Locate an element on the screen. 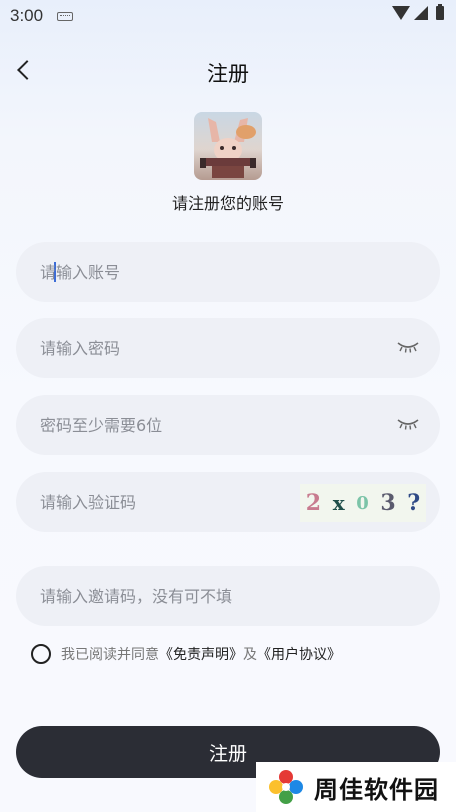 This screenshot has width=456, height=812. captcha-image: 2 x 0 3 ? is located at coordinates (363, 503).